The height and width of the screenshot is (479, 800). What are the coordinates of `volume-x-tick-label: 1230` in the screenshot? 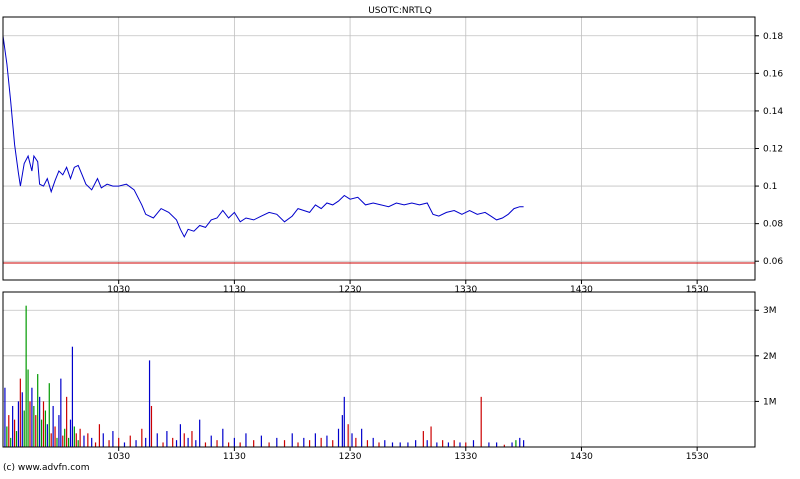 It's located at (350, 457).